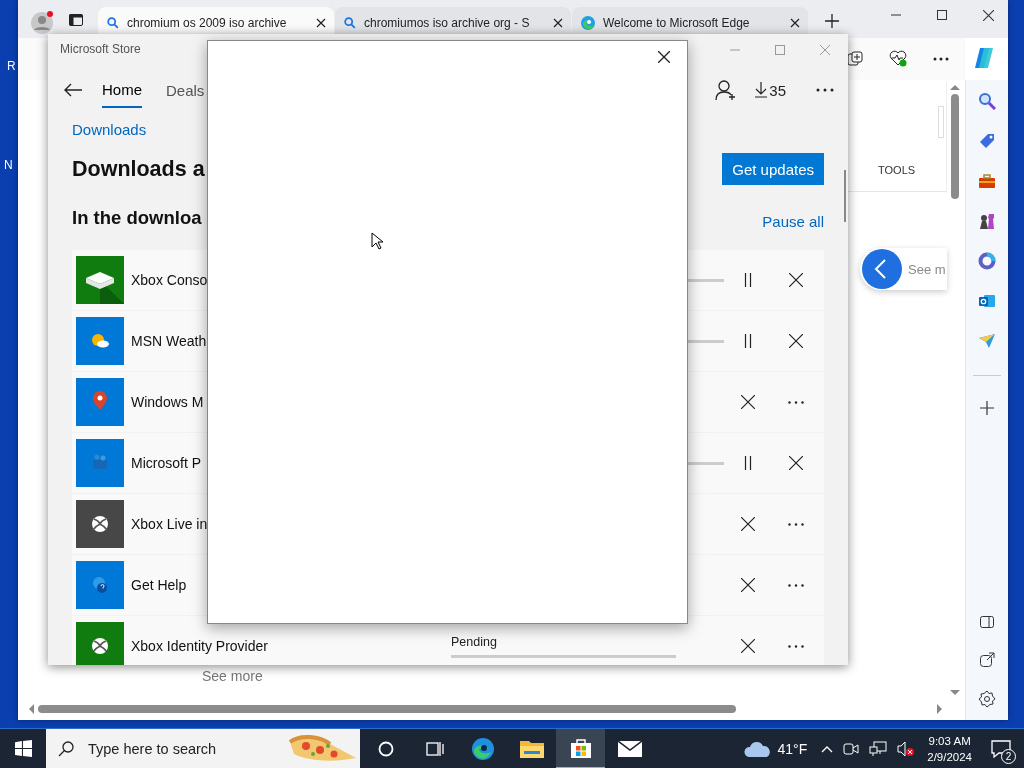  Describe the element at coordinates (773, 169) in the screenshot. I see `get-updates-button: Get updates` at that location.